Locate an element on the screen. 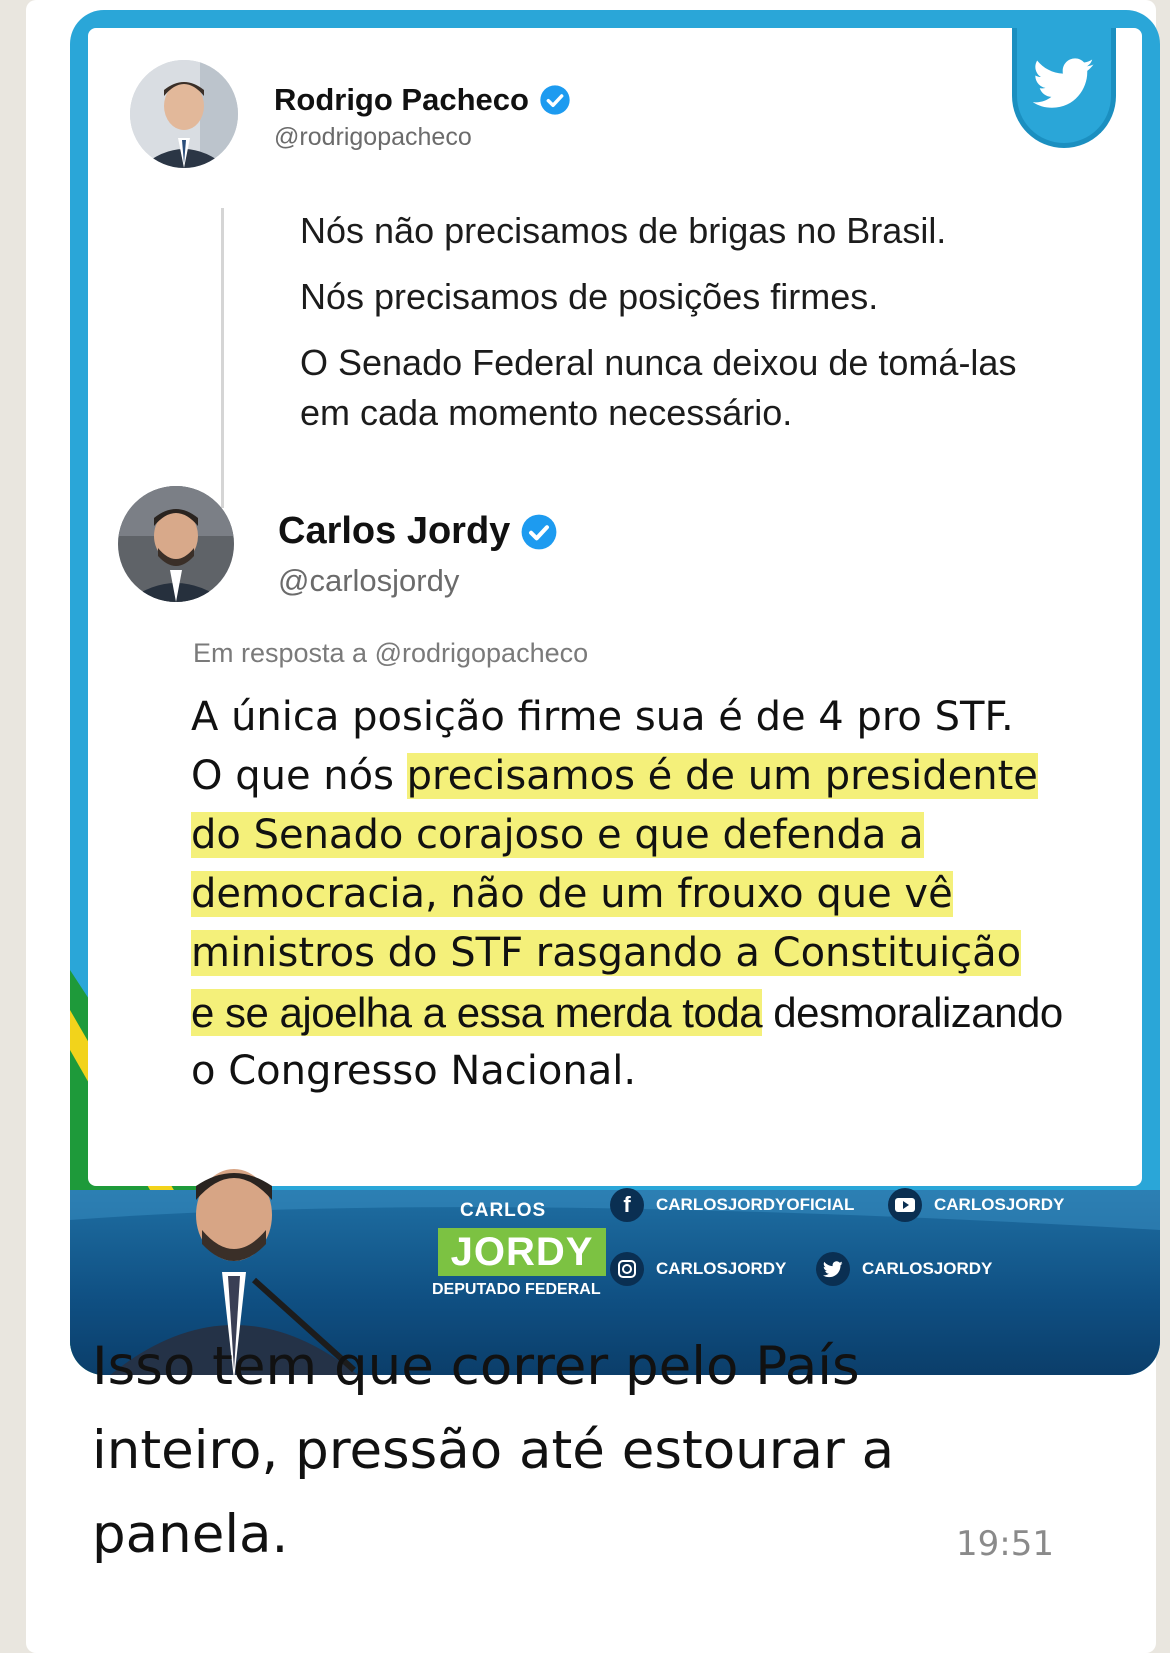 The image size is (1170, 1653). facebook-icon: f is located at coordinates (627, 1205).